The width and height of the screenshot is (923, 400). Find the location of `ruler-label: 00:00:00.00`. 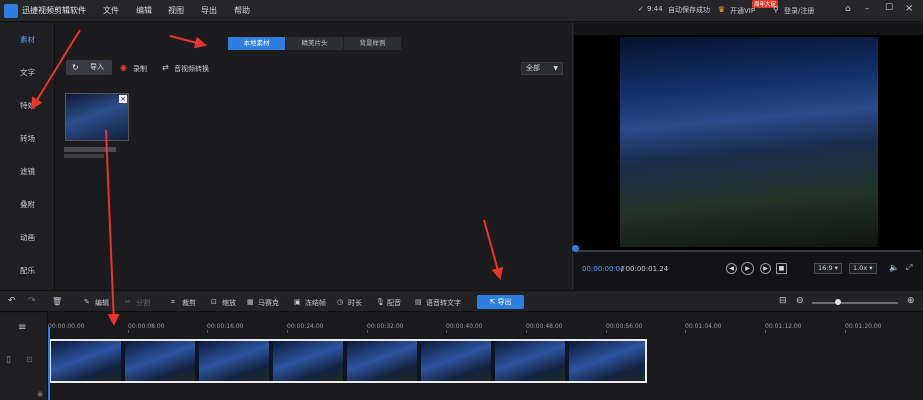

ruler-label: 00:00:00.00 is located at coordinates (66, 326).